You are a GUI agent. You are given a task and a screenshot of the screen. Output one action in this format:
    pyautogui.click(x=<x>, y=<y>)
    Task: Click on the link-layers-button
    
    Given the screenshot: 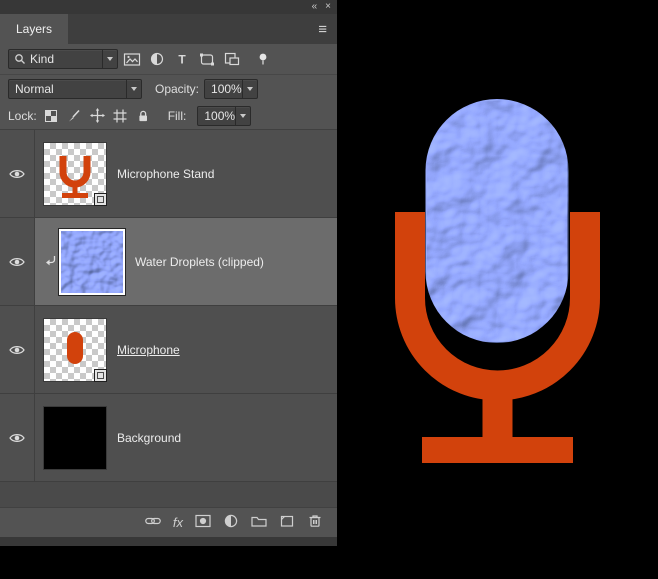 What is the action you would take?
    pyautogui.click(x=153, y=522)
    